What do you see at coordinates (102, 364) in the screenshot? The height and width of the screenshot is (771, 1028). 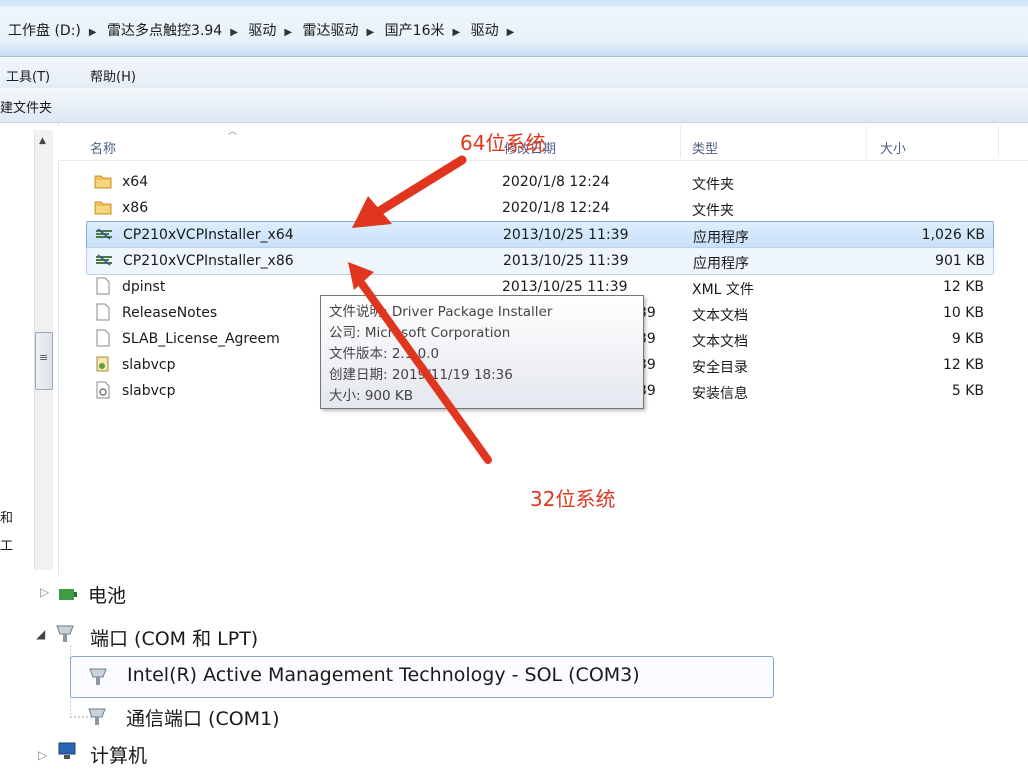 I see `catalog-icon` at bounding box center [102, 364].